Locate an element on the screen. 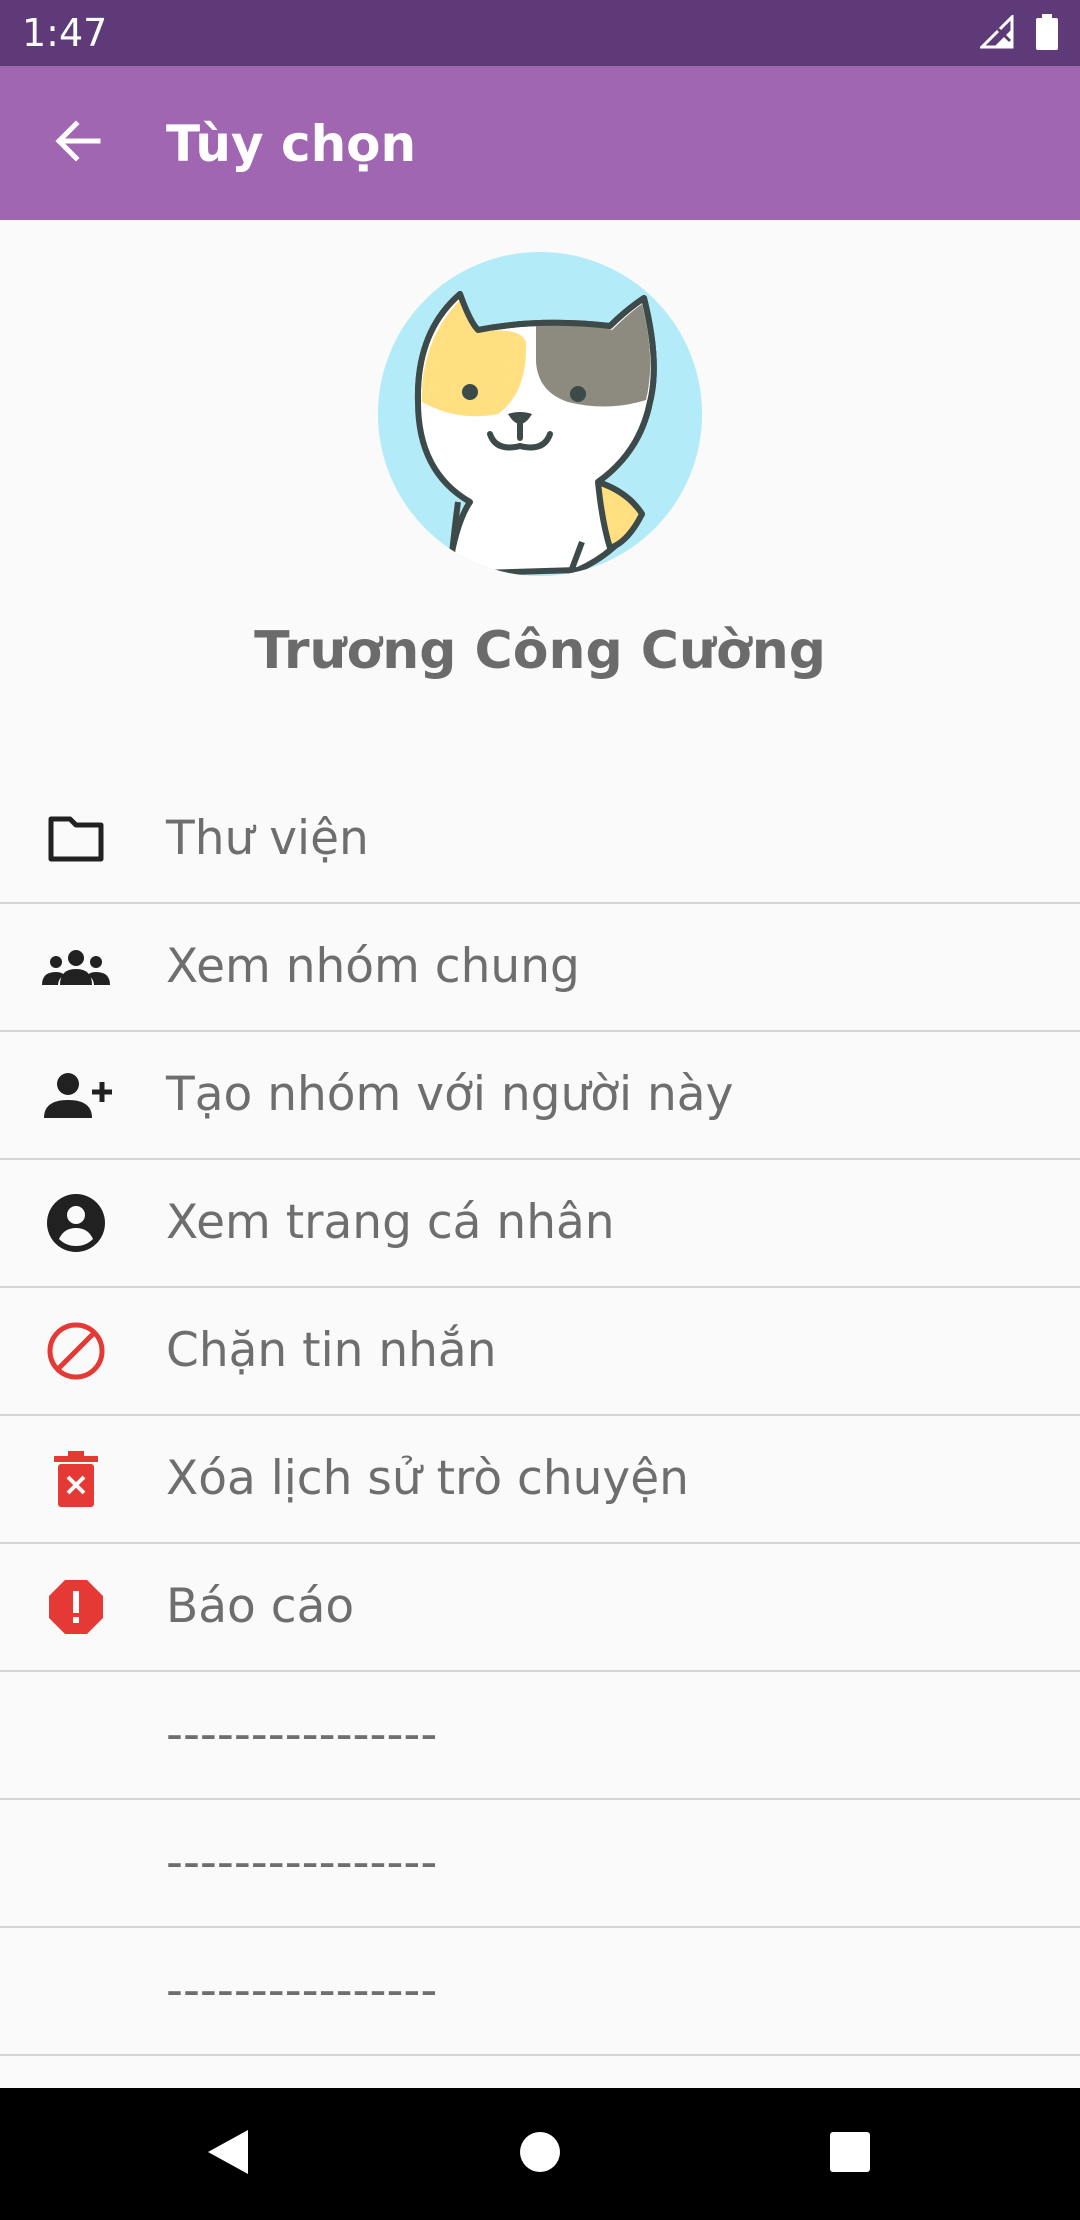  nav-recents-button is located at coordinates (850, 2154).